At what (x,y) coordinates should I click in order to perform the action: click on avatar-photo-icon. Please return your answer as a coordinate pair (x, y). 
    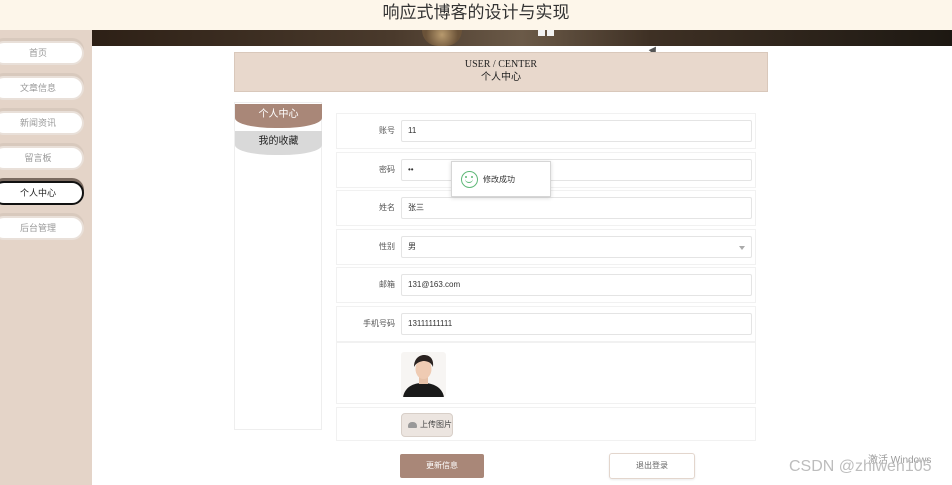
    Looking at the image, I should click on (423, 374).